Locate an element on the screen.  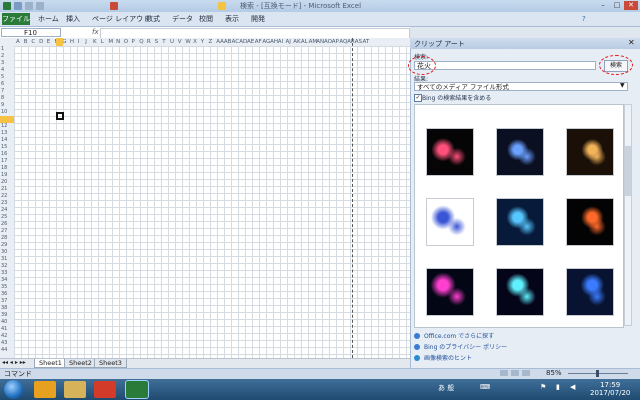
row-header-4: 4 is located at coordinates (2, 70).